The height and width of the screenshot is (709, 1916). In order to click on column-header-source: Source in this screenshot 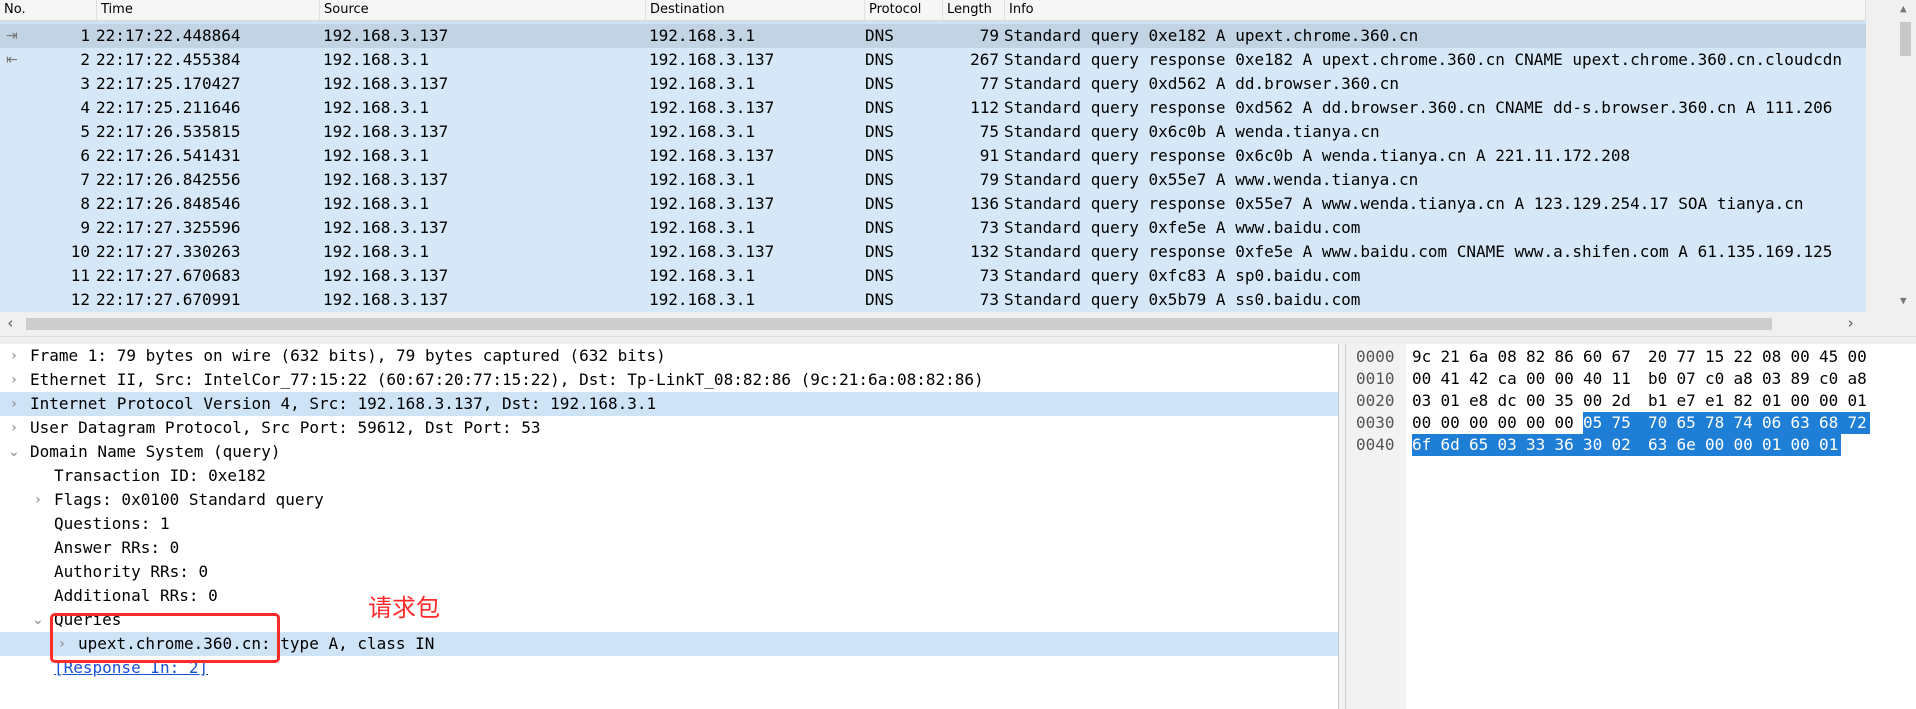, I will do `click(483, 10)`.